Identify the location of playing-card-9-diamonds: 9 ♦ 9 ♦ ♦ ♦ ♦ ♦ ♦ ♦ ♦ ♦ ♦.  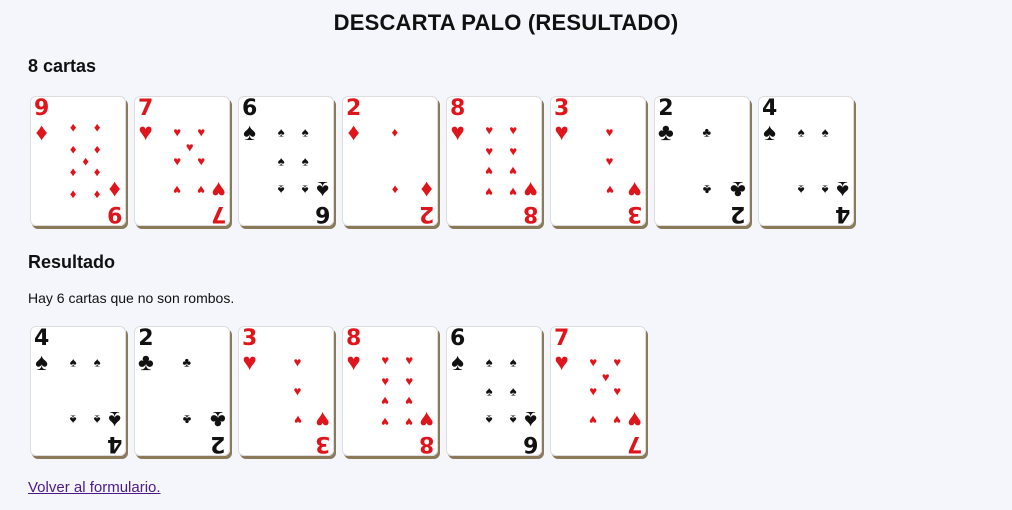
(78, 161).